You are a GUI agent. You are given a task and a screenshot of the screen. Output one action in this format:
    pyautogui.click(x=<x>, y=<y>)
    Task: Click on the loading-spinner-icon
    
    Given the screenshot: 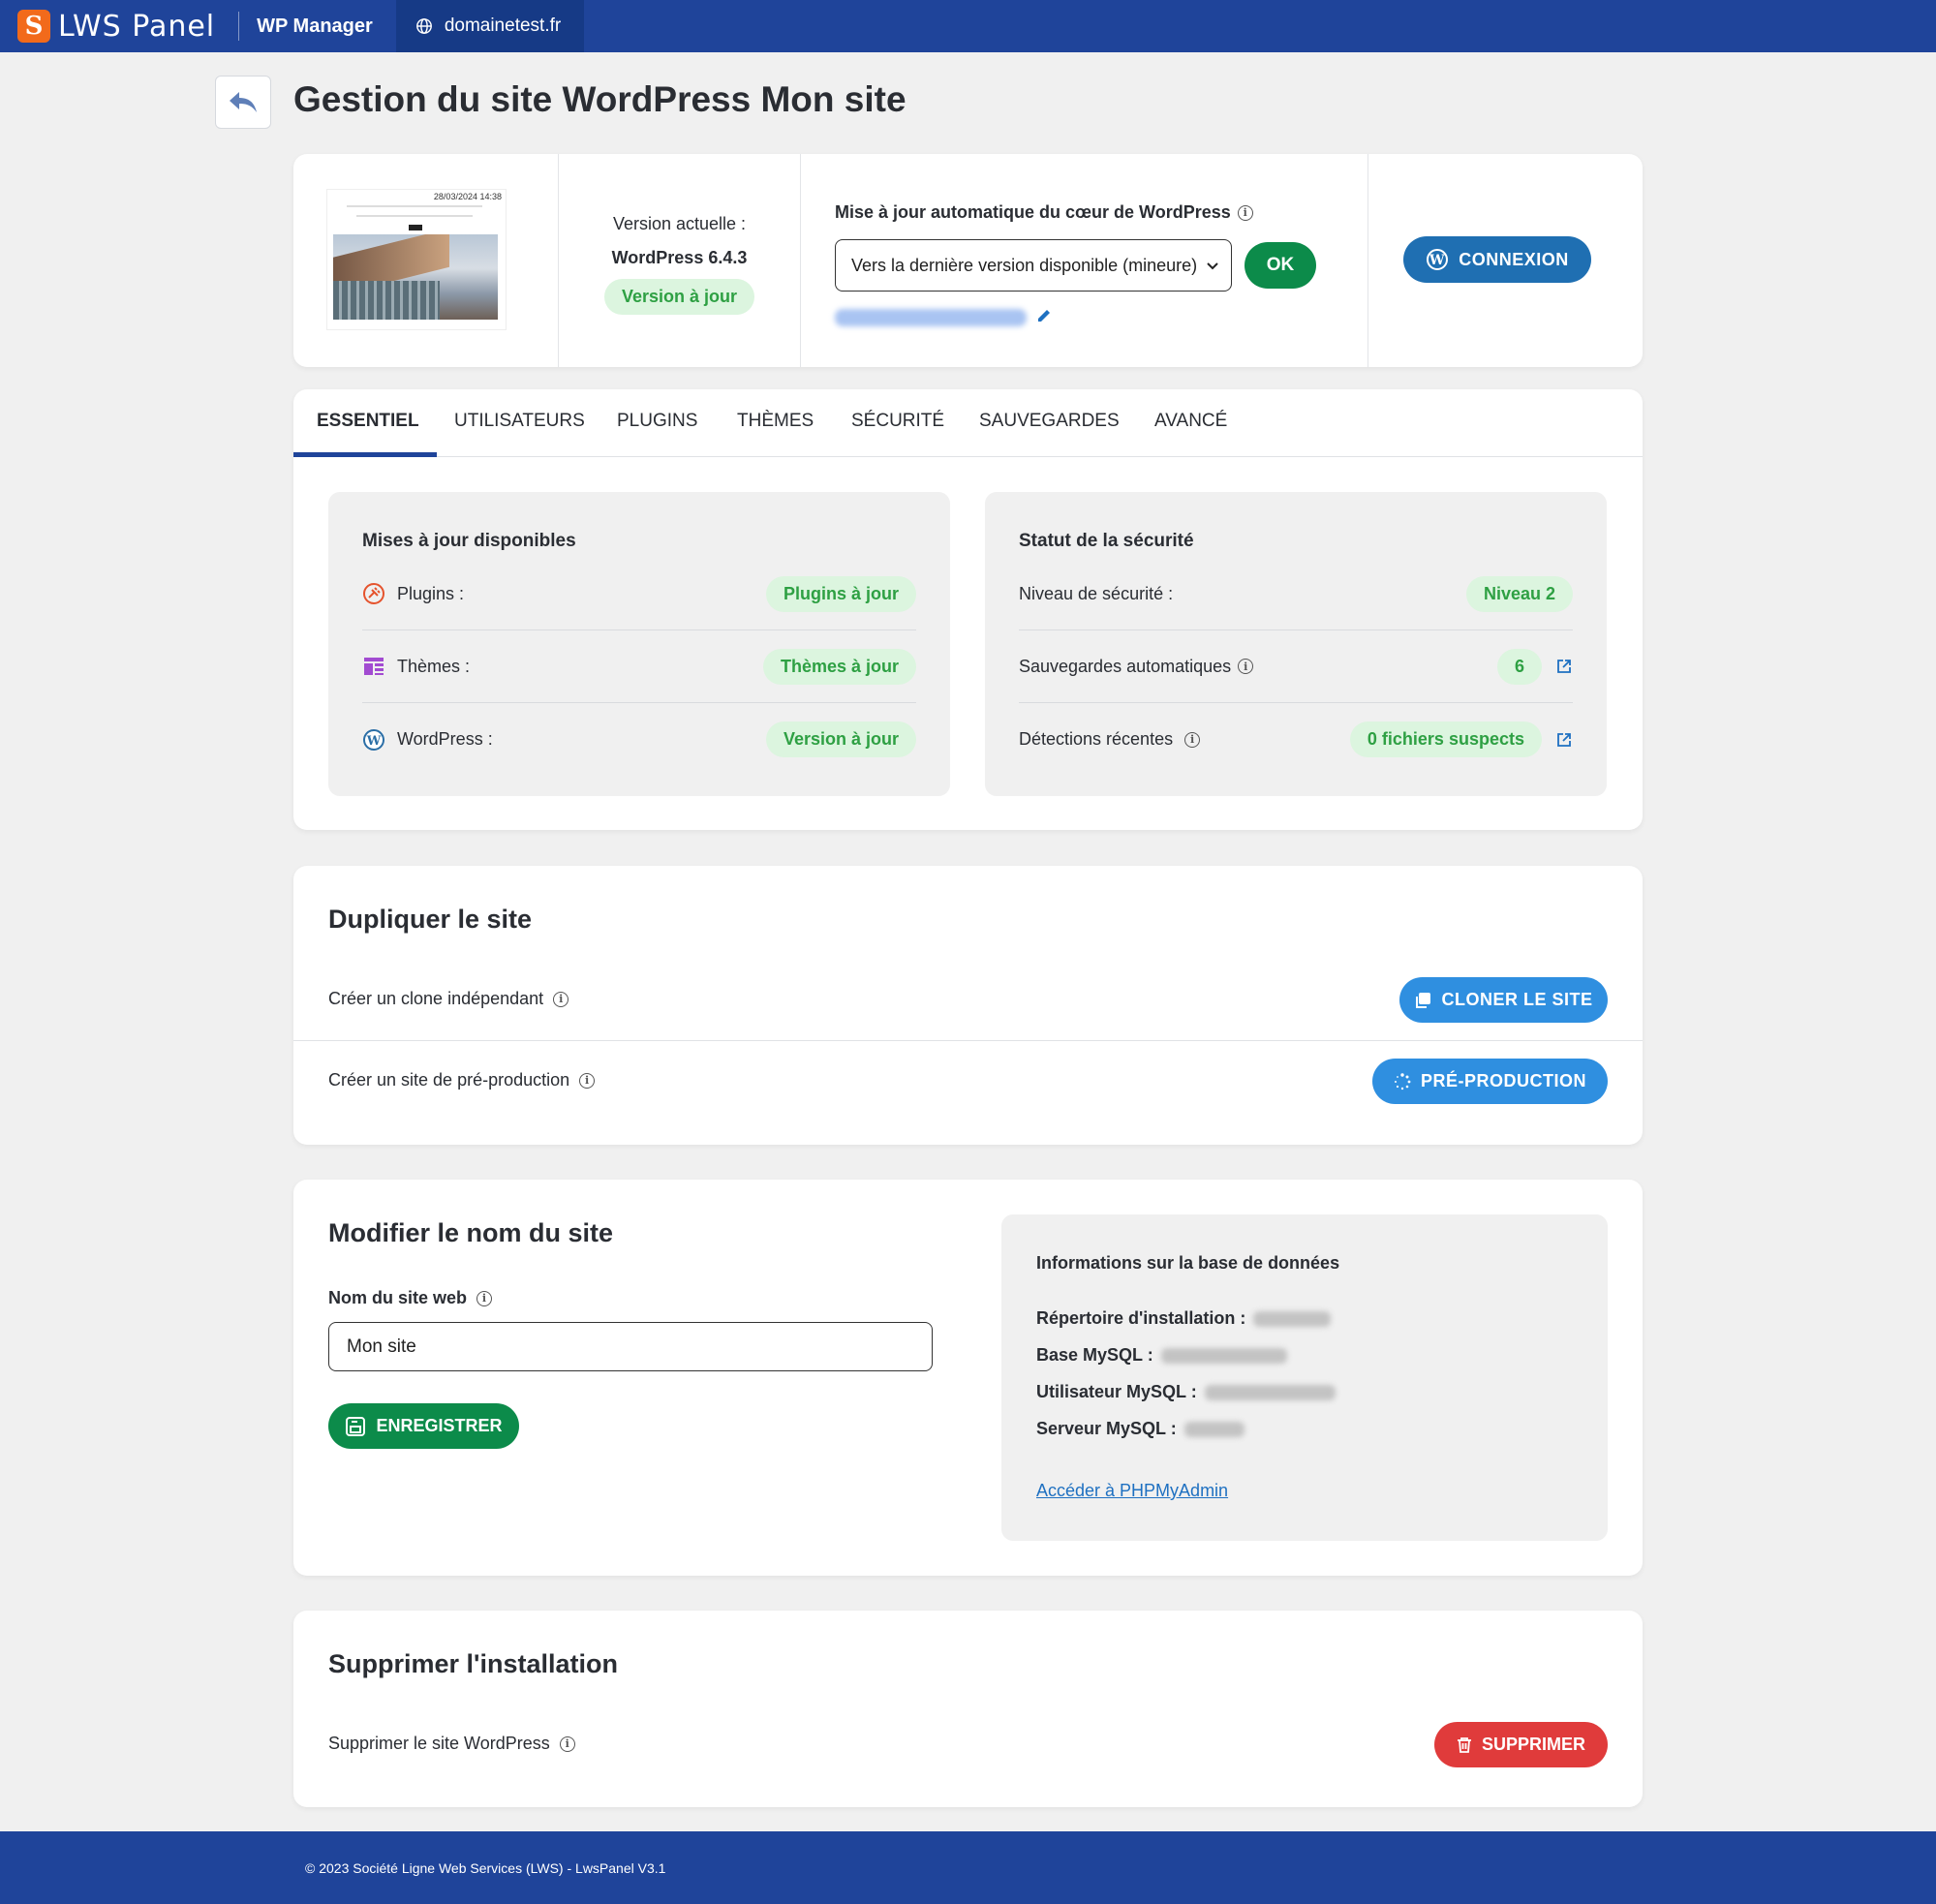 What is the action you would take?
    pyautogui.click(x=1402, y=1081)
    